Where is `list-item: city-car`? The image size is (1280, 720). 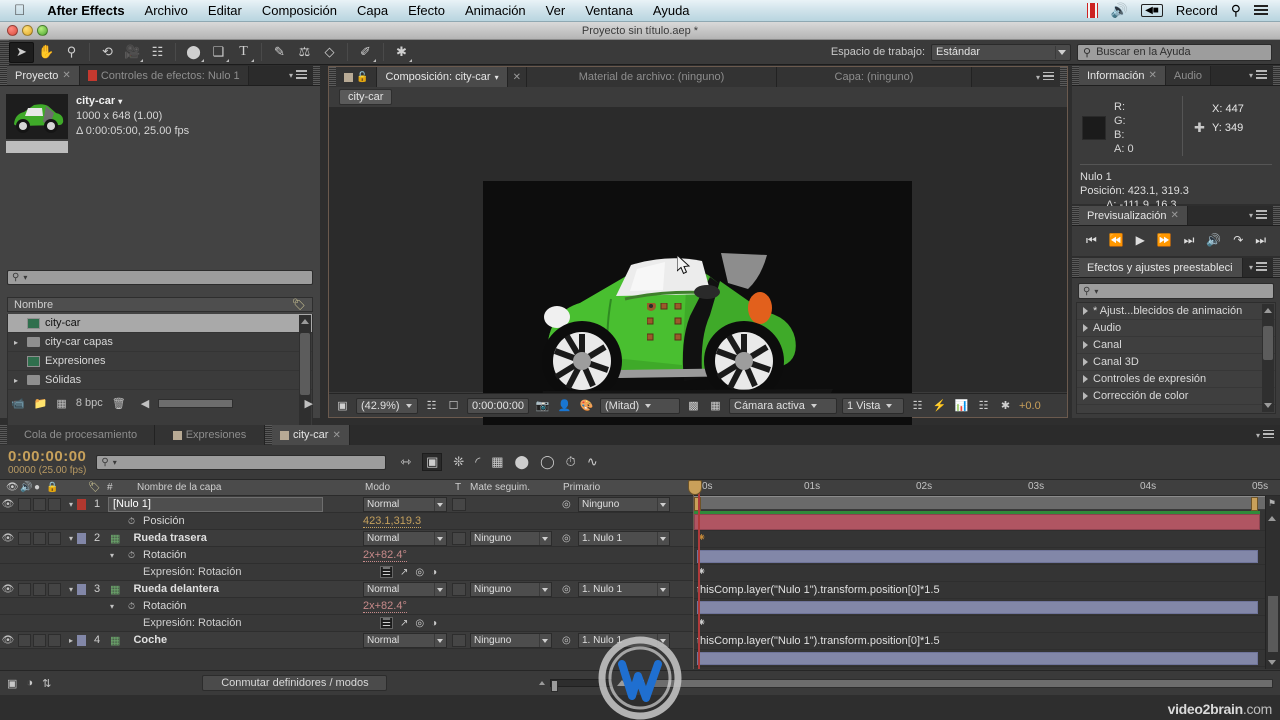 list-item: city-car is located at coordinates (160, 323).